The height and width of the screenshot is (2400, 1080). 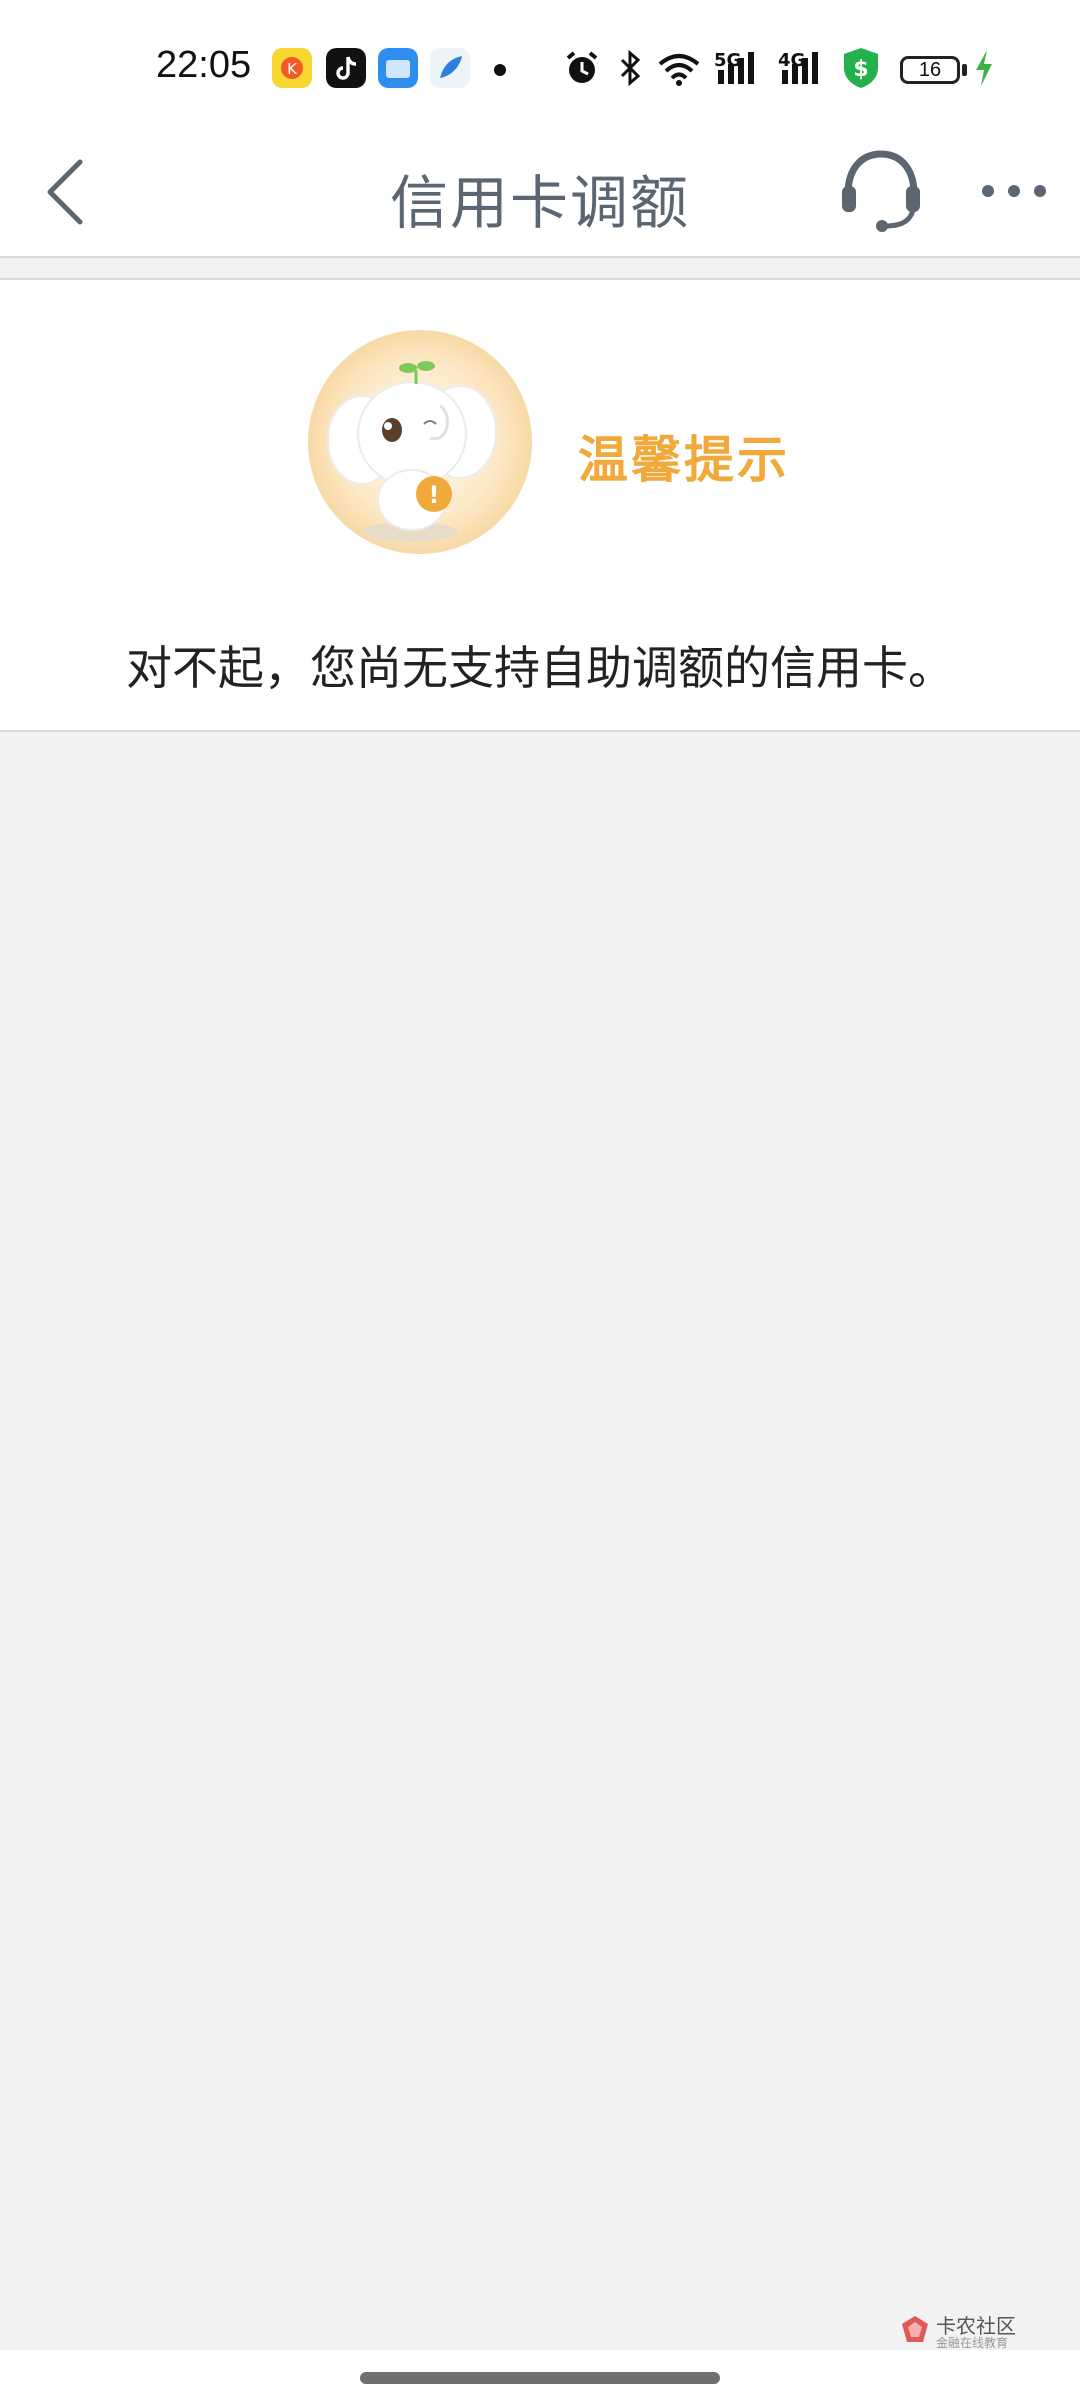 I want to click on wifi-icon, so click(x=679, y=70).